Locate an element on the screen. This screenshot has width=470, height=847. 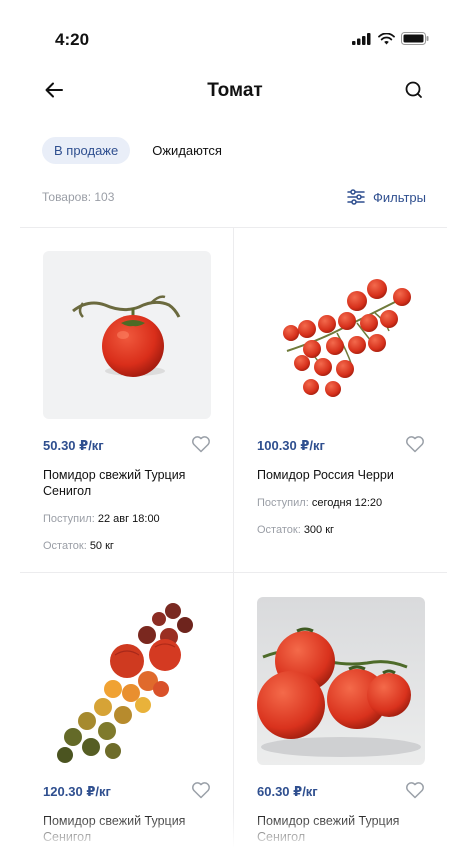
nav-bar: Томат is located at coordinates (235, 92).